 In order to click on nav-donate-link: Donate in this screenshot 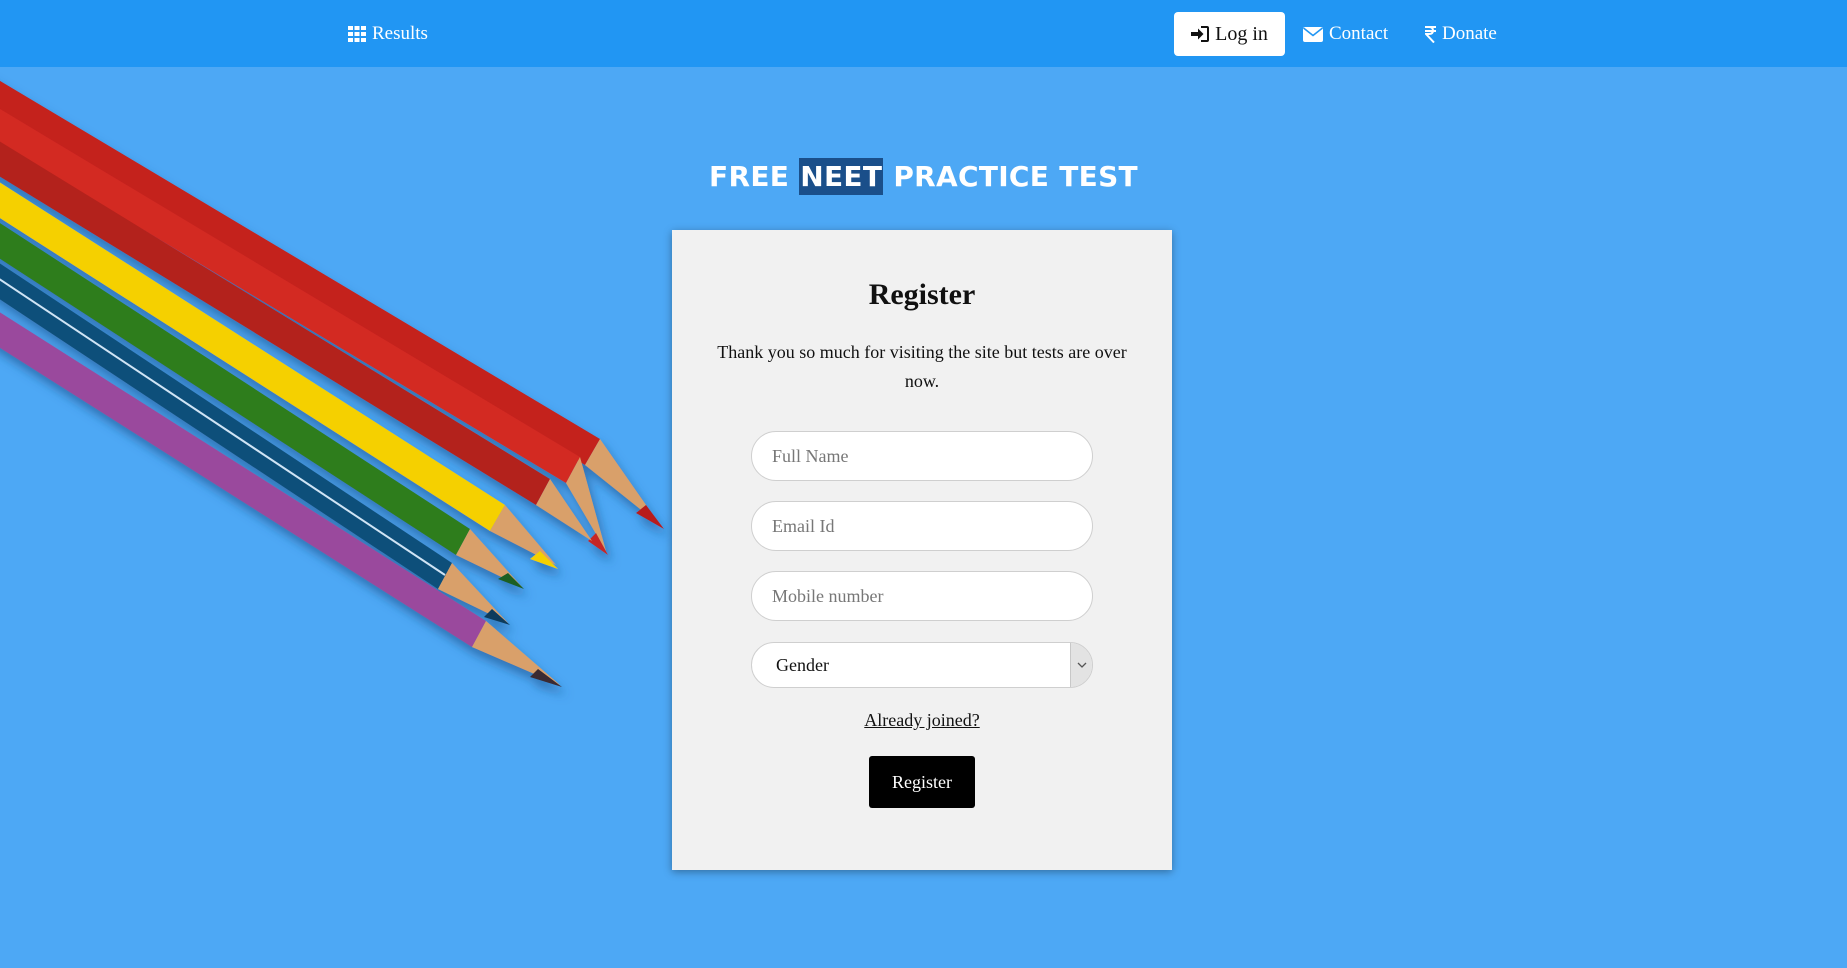, I will do `click(1461, 34)`.